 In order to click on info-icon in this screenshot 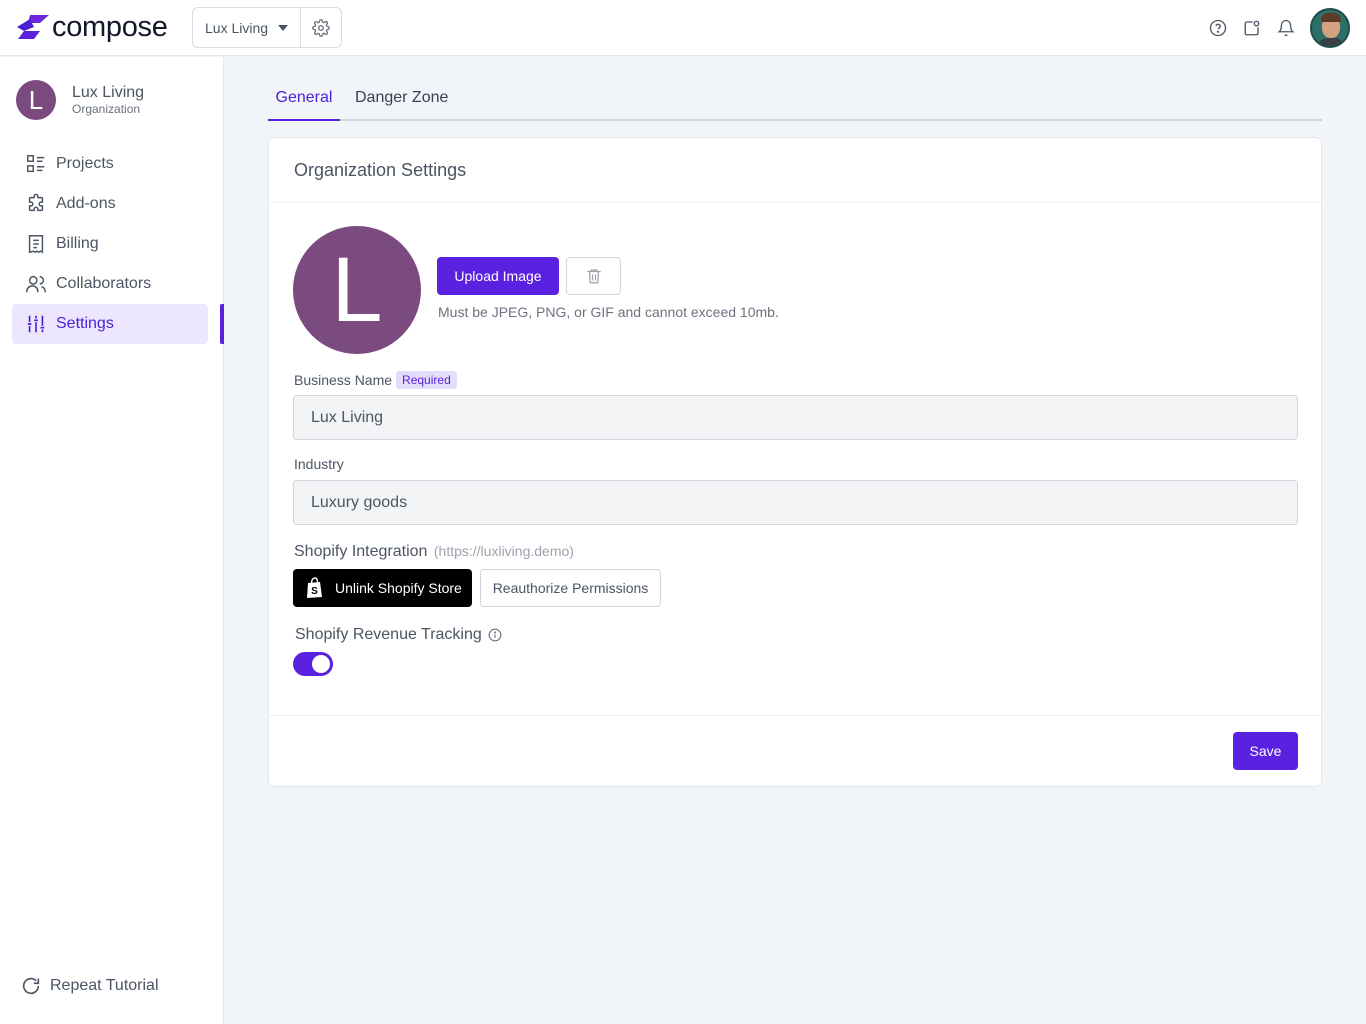, I will do `click(495, 635)`.